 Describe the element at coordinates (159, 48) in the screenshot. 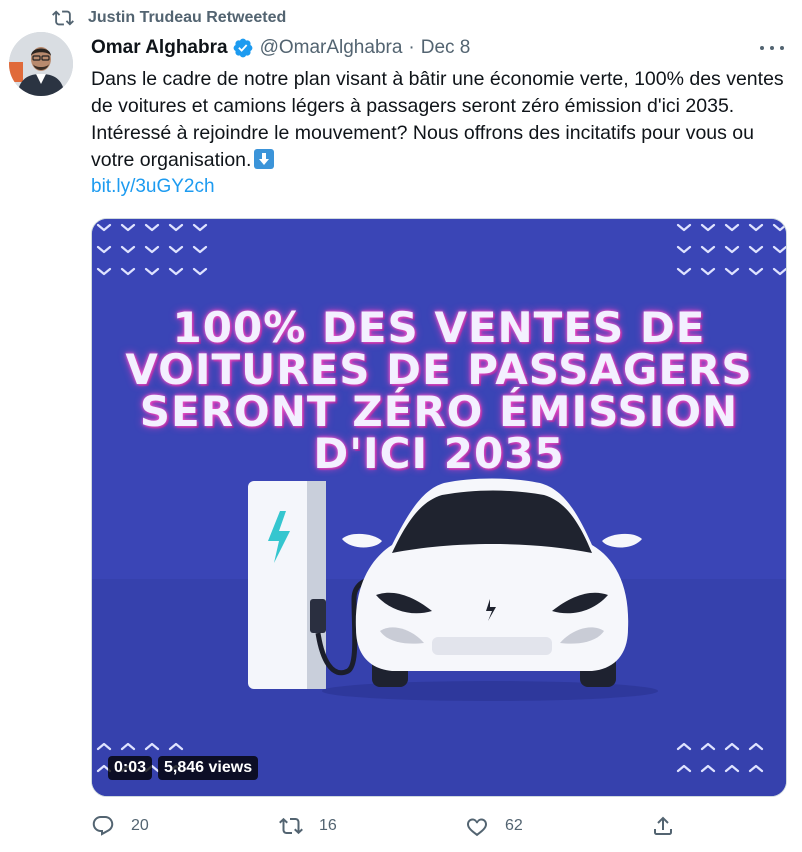

I see `author-name: Omar Alghabra` at that location.